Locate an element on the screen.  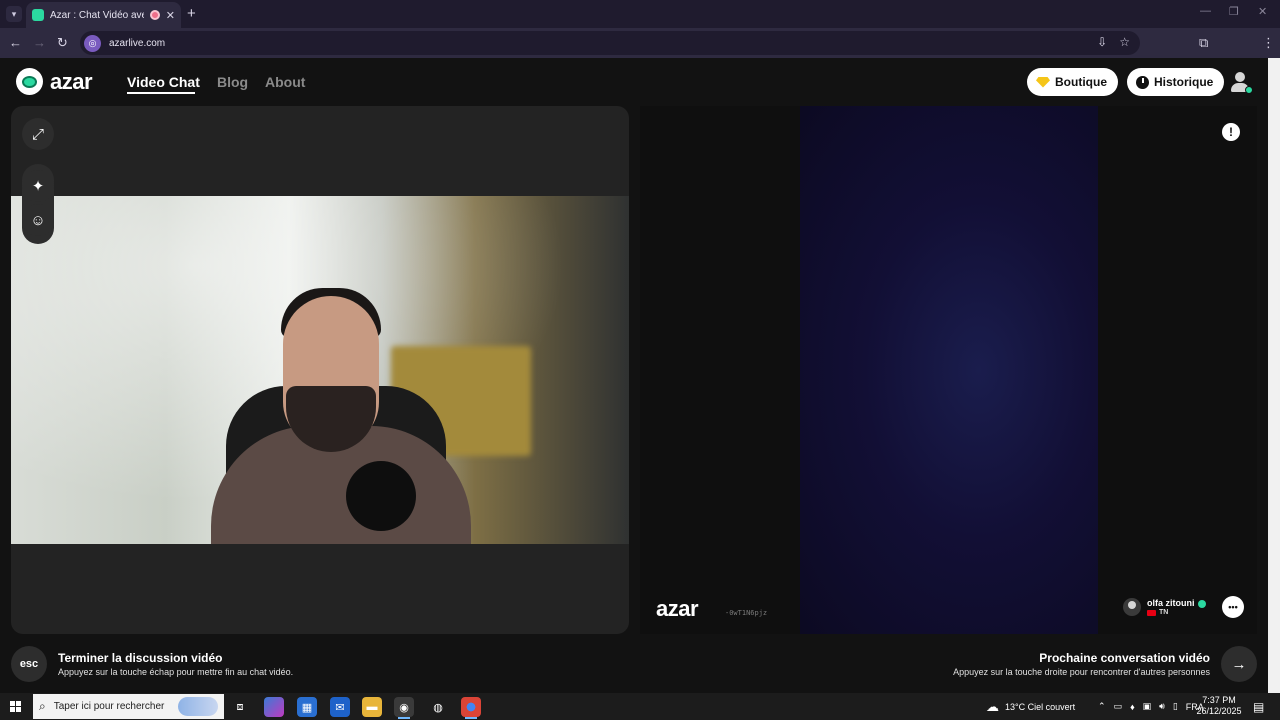
task-view-icon: ⧈ is located at coordinates (240, 707).